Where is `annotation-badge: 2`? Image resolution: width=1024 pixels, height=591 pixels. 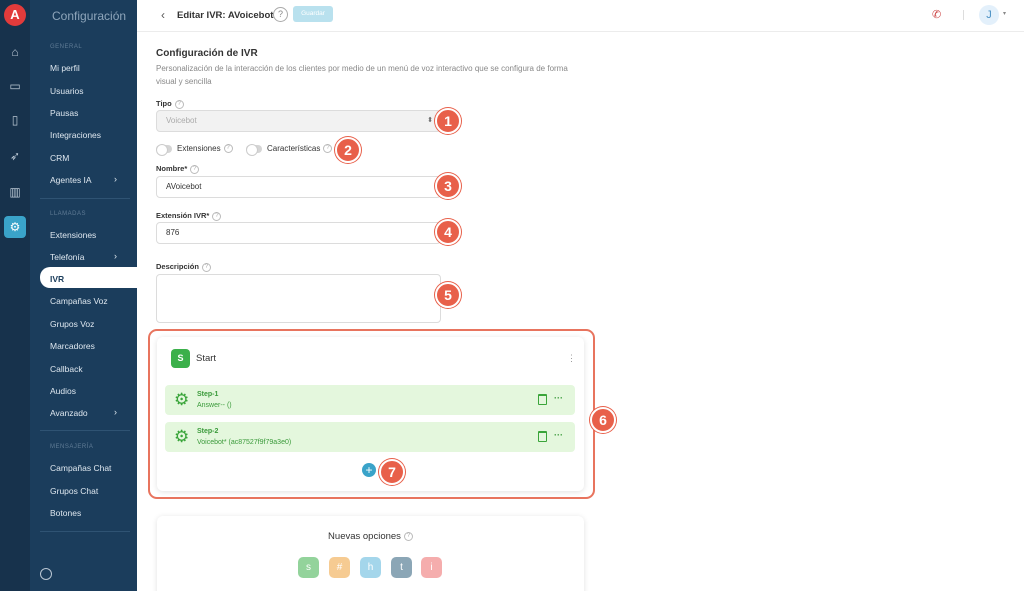 annotation-badge: 2 is located at coordinates (348, 150).